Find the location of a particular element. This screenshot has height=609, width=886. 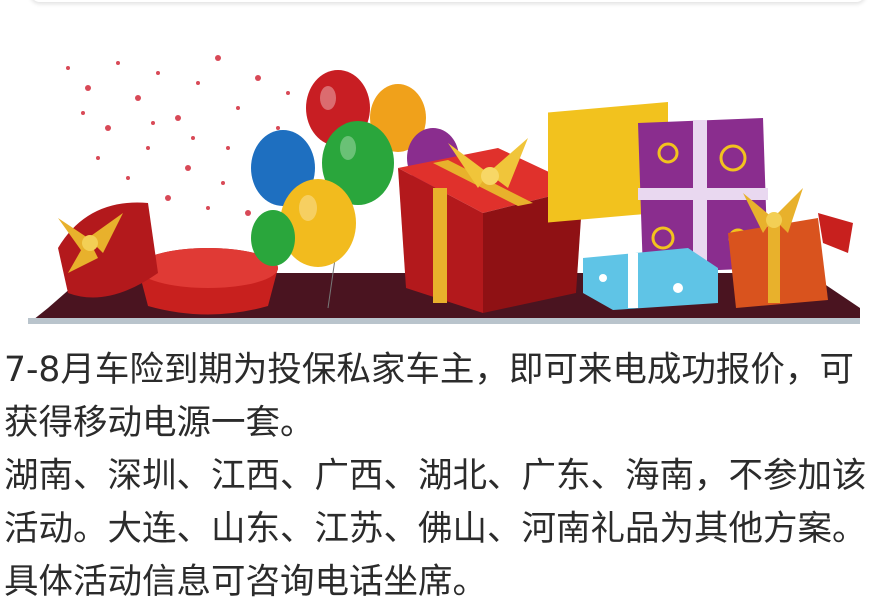

blue-gift-box is located at coordinates (650, 279).